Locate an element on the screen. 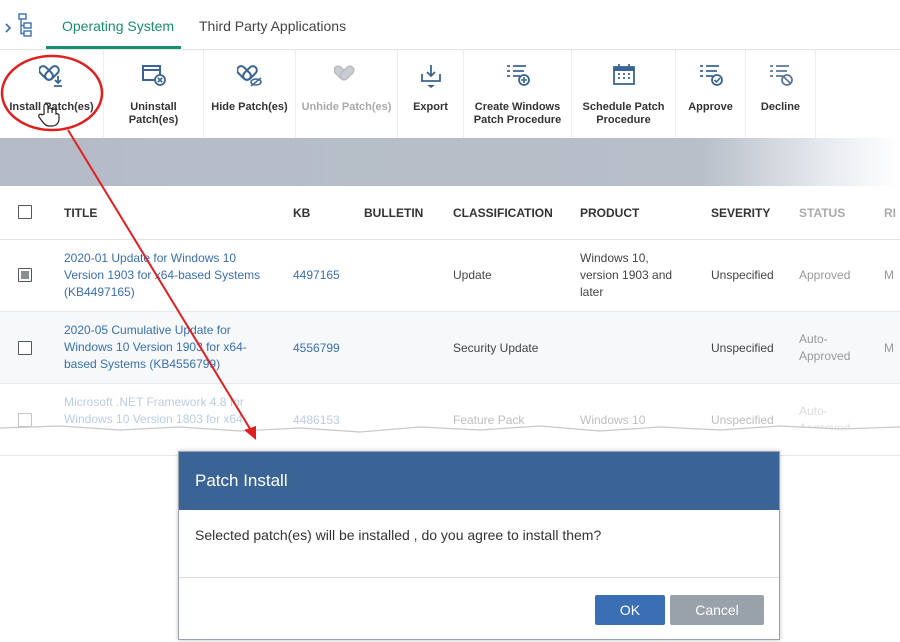  col-product: PRODUCT is located at coordinates (609, 213).